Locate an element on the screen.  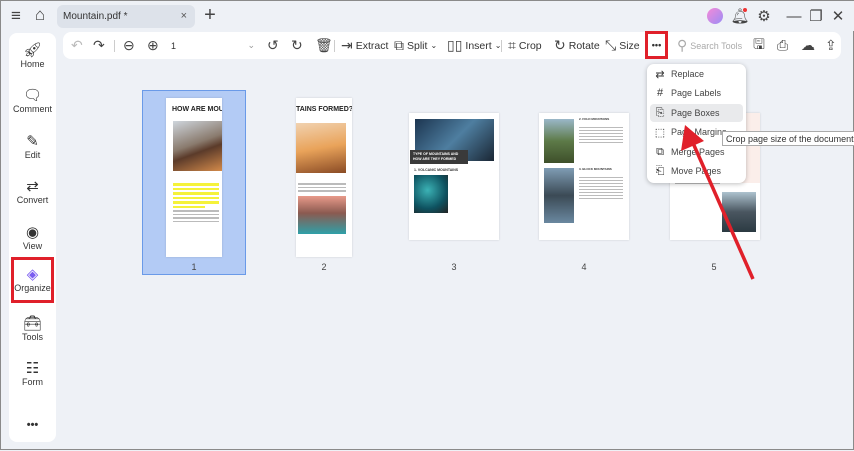
menu-item-label: Page Boxes is located at coordinates (695, 113).